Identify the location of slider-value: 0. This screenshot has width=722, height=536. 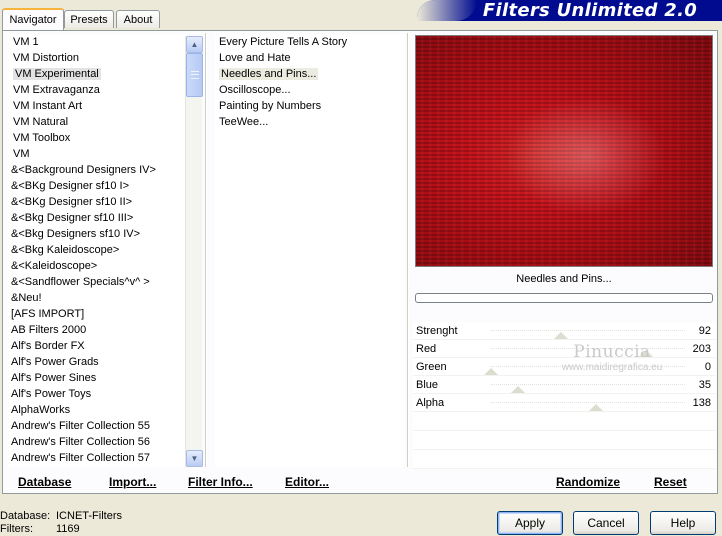
(707, 367).